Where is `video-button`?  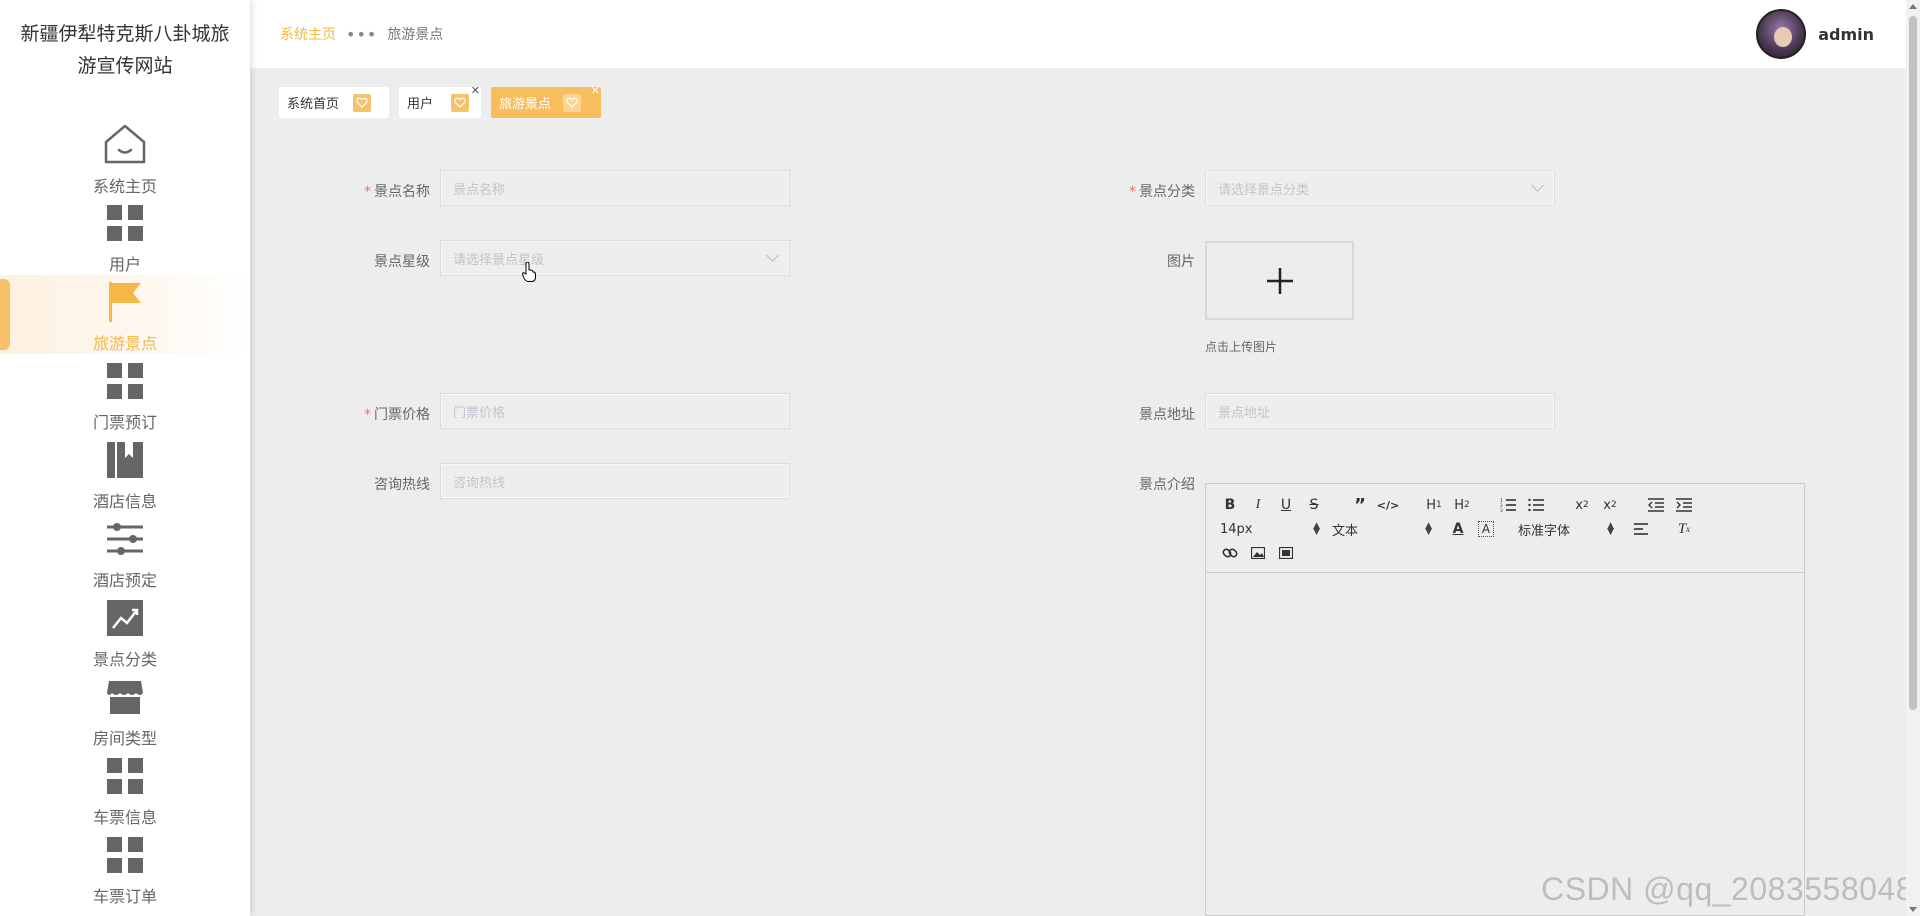 video-button is located at coordinates (1286, 553).